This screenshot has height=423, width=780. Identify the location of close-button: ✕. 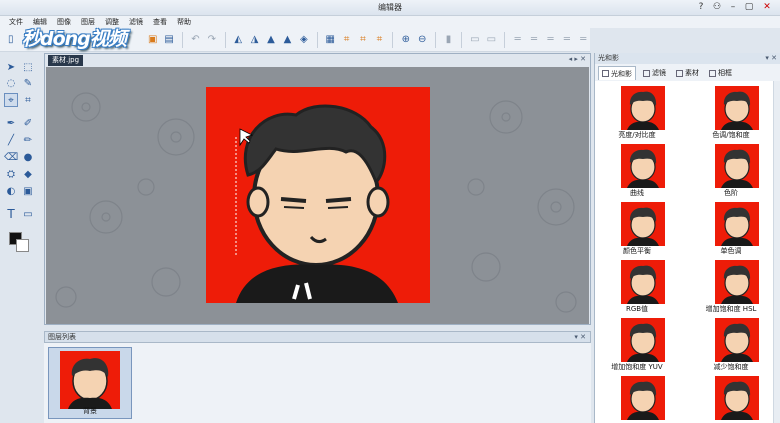
(767, 7).